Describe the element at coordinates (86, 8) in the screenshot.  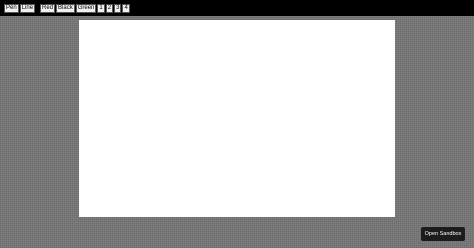
I see `green-color-button: Green` at that location.